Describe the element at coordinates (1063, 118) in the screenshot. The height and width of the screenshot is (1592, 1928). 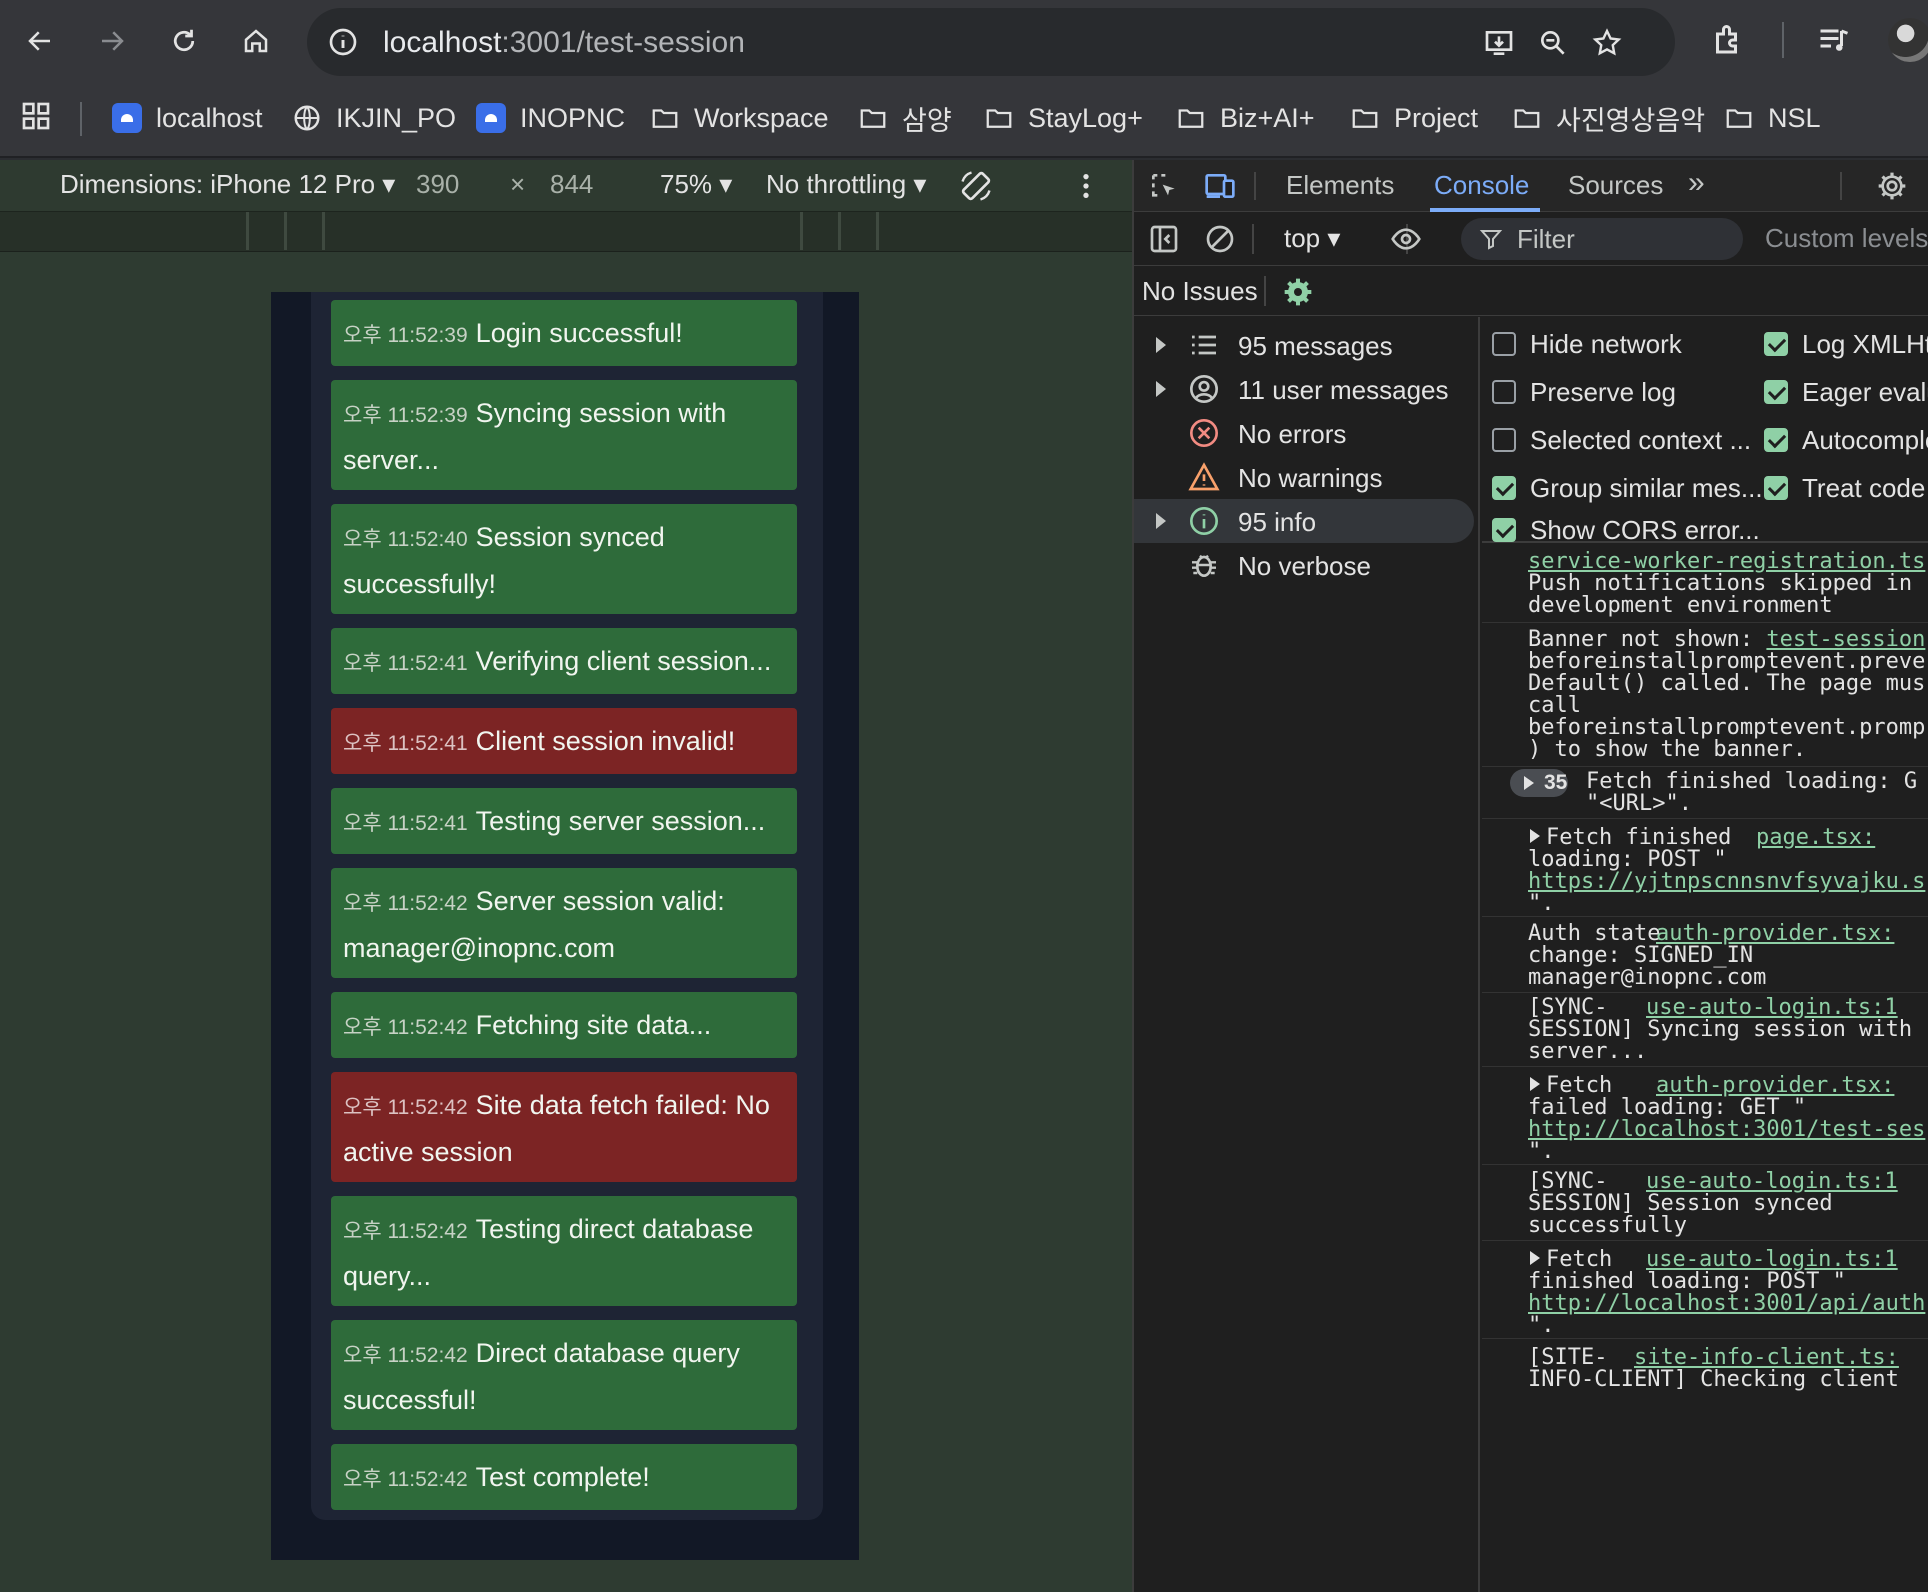
I see `bookmark-folder-staylog: StayLog+` at that location.